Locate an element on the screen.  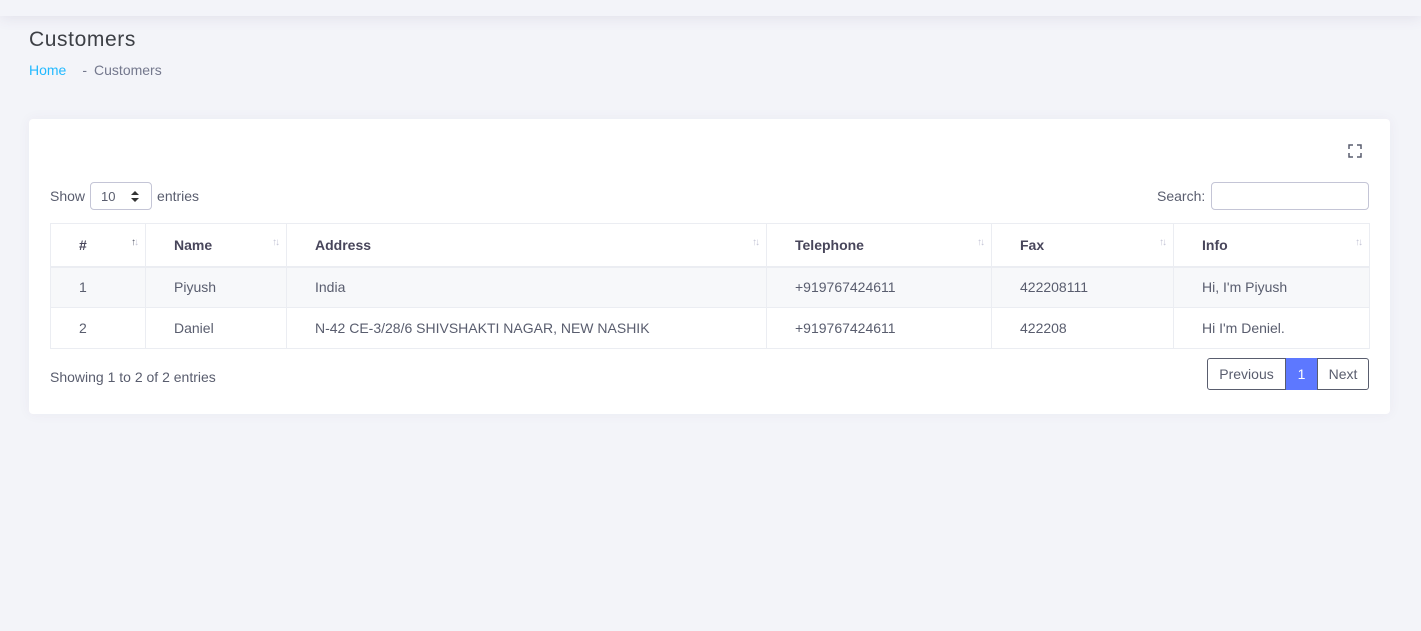
breadcrumb-current: Customers is located at coordinates (128, 70).